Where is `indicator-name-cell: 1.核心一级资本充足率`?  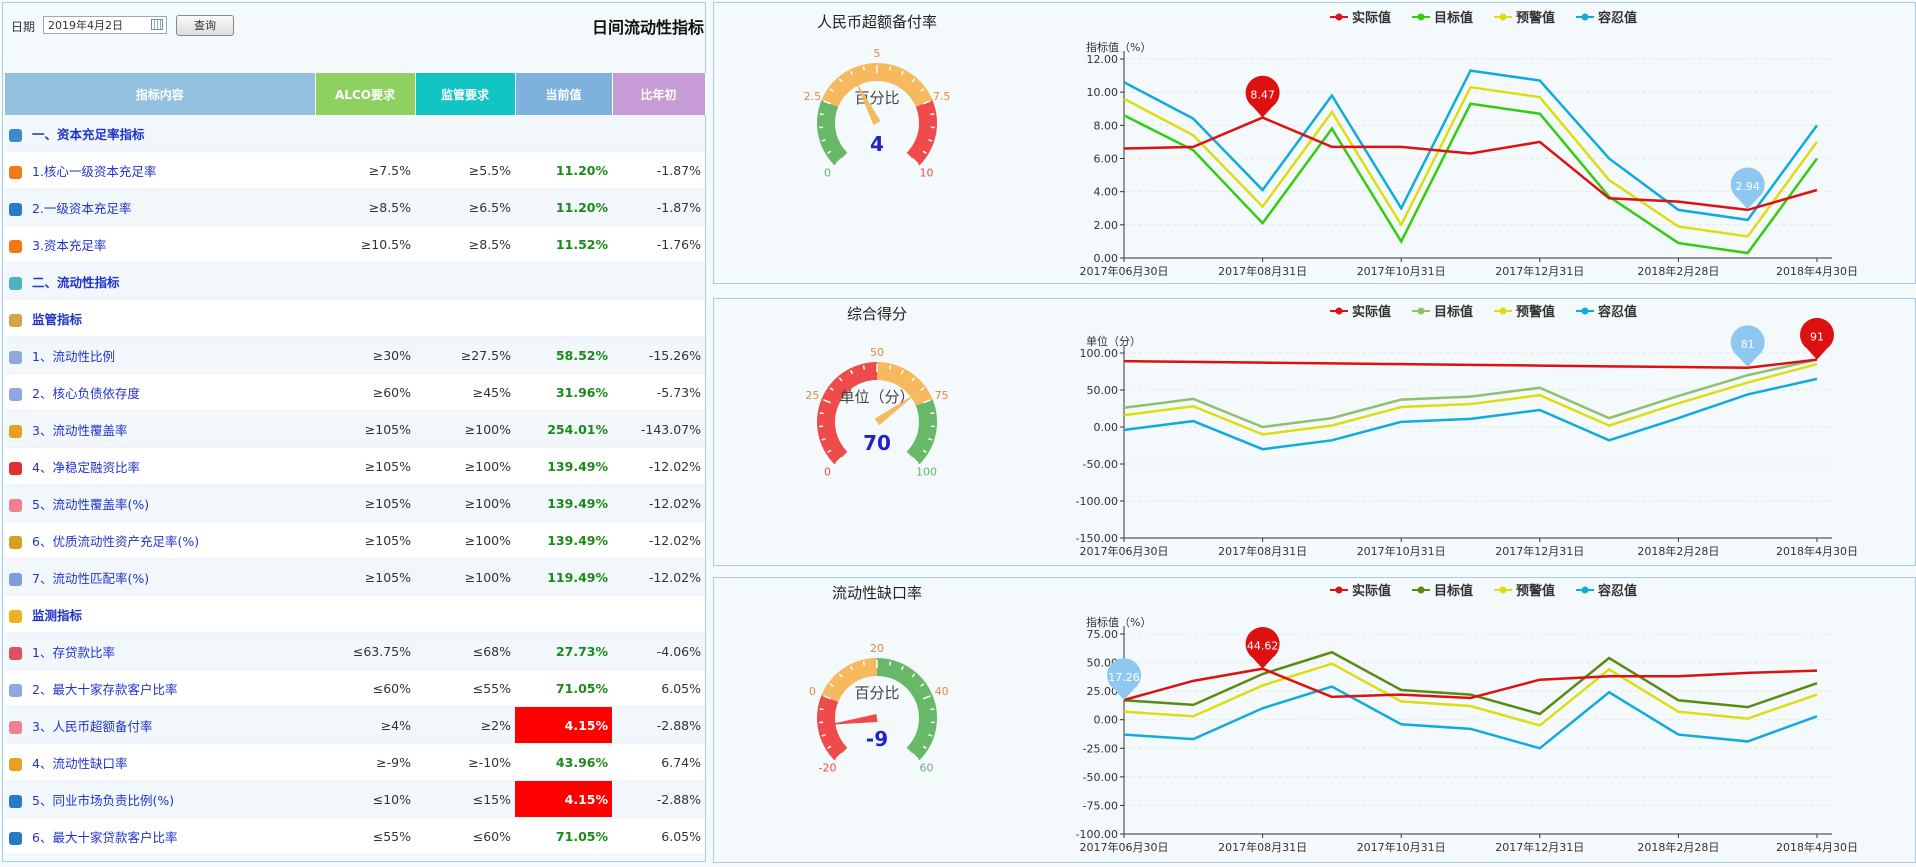
indicator-name-cell: 1.核心一级资本充足率 is located at coordinates (160, 170).